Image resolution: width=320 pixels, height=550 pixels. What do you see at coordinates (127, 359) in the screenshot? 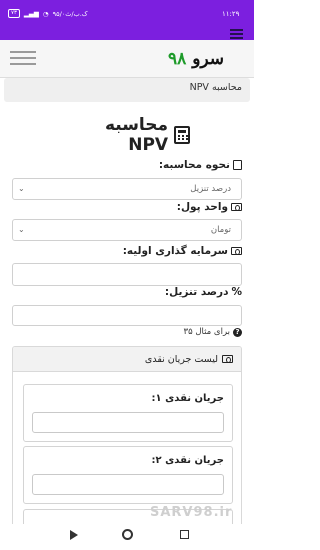
I see `cash-flow-card-header: لیست جریان نقدی` at bounding box center [127, 359].